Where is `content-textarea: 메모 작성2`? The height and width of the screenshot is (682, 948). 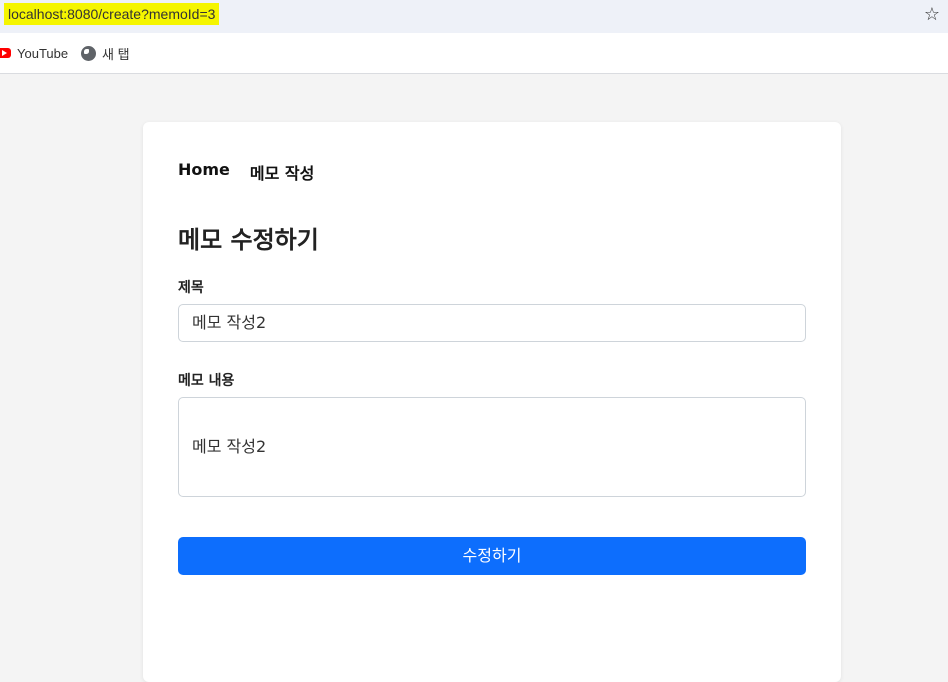 content-textarea: 메모 작성2 is located at coordinates (492, 447).